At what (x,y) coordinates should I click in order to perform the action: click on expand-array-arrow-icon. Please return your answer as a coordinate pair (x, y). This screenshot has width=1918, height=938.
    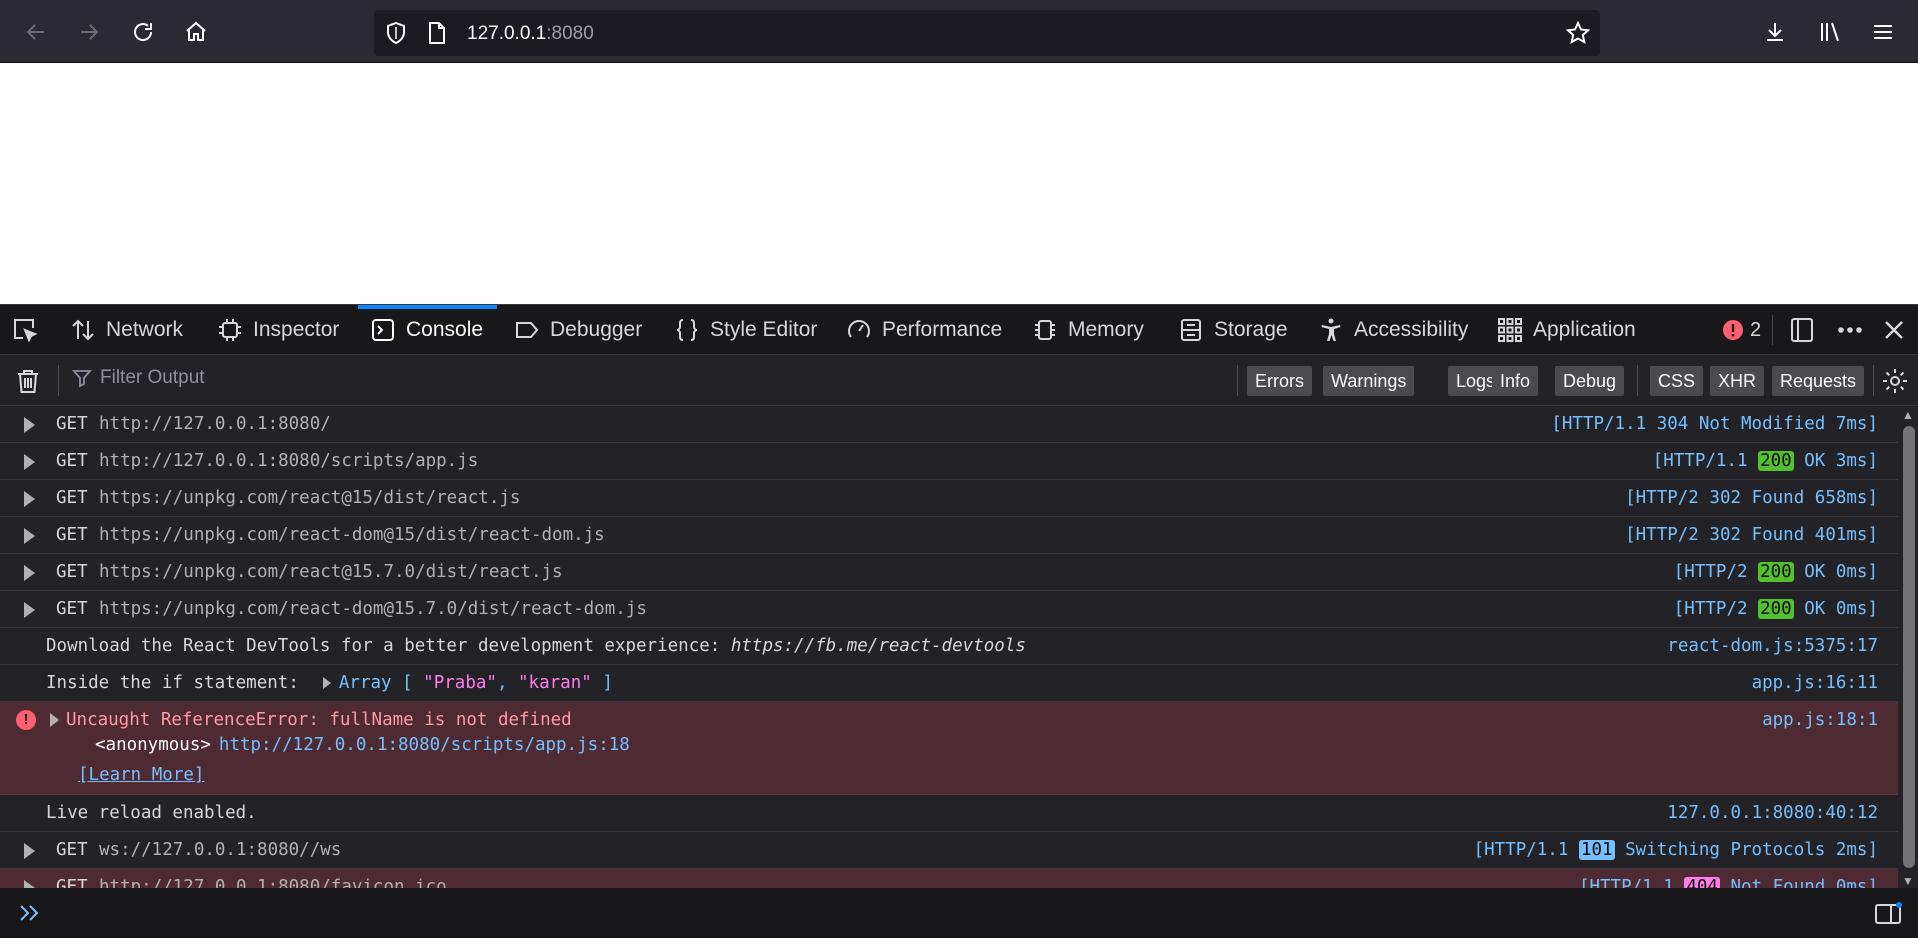
    Looking at the image, I should click on (326, 683).